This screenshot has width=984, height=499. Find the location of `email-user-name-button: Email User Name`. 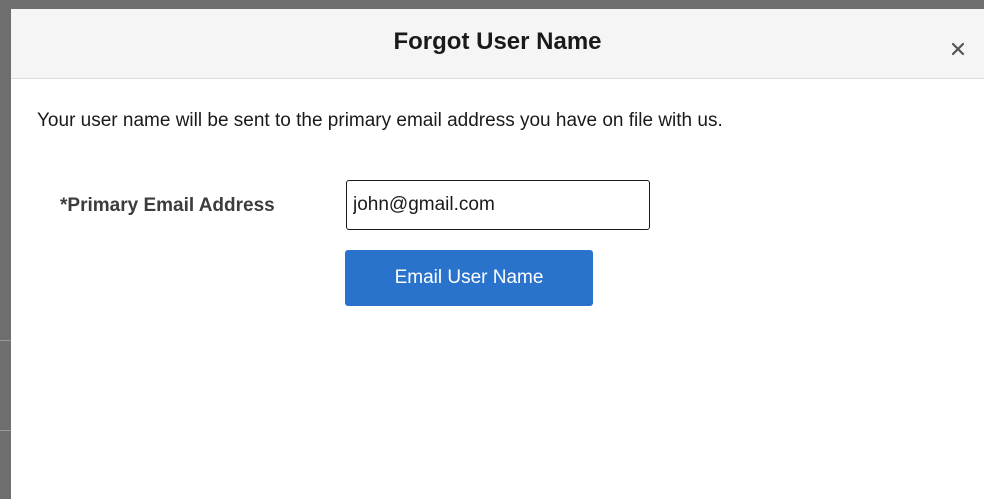

email-user-name-button: Email User Name is located at coordinates (469, 278).